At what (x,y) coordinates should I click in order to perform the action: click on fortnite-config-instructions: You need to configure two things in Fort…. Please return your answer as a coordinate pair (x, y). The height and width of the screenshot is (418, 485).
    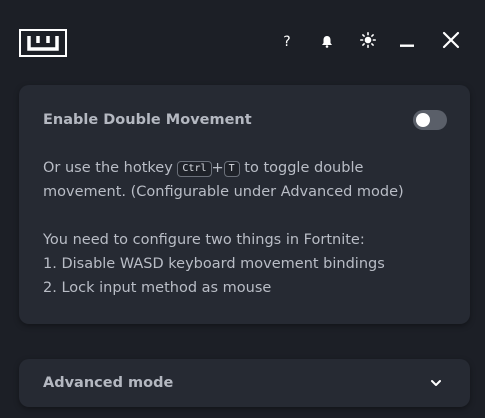
    Looking at the image, I should click on (248, 264).